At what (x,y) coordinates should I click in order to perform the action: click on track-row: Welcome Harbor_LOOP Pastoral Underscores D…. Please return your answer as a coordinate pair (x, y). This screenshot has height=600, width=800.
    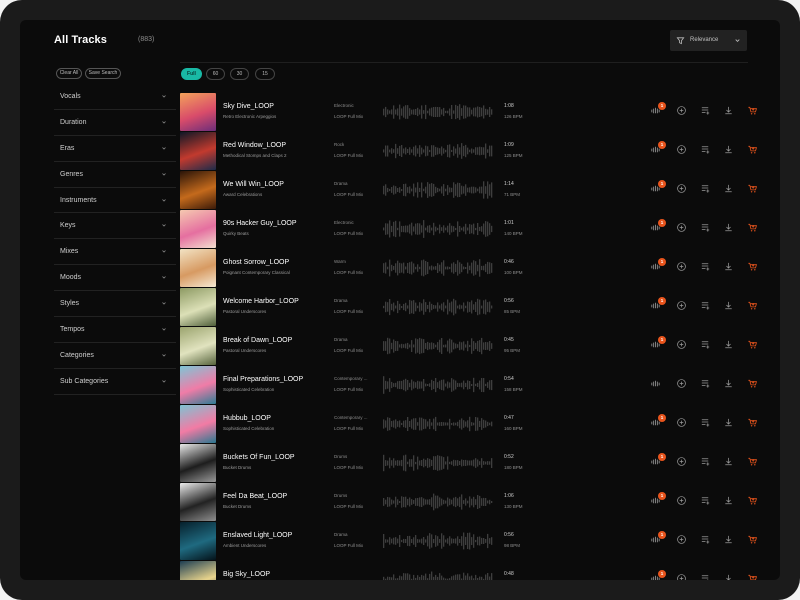
    Looking at the image, I should click on (470, 307).